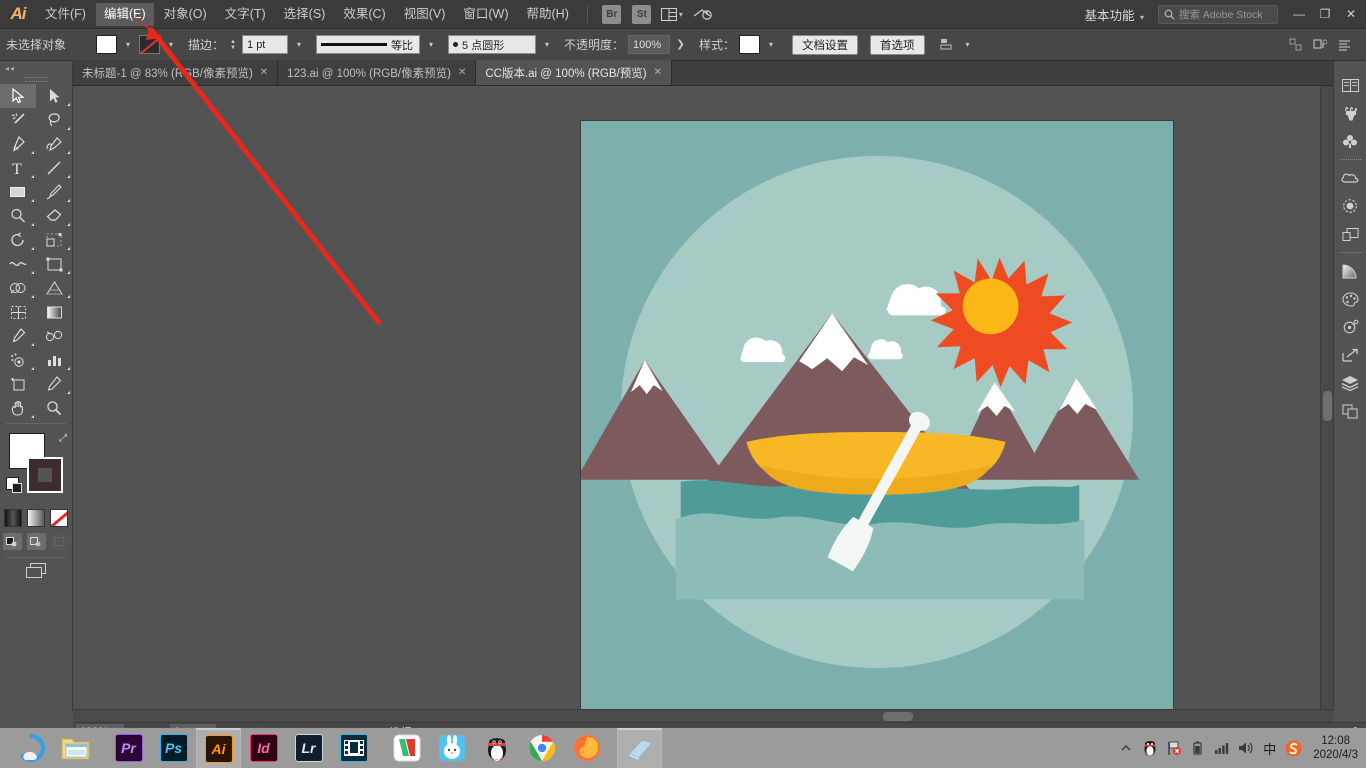  Describe the element at coordinates (13, 518) in the screenshot. I see `color-mode-icon` at that location.